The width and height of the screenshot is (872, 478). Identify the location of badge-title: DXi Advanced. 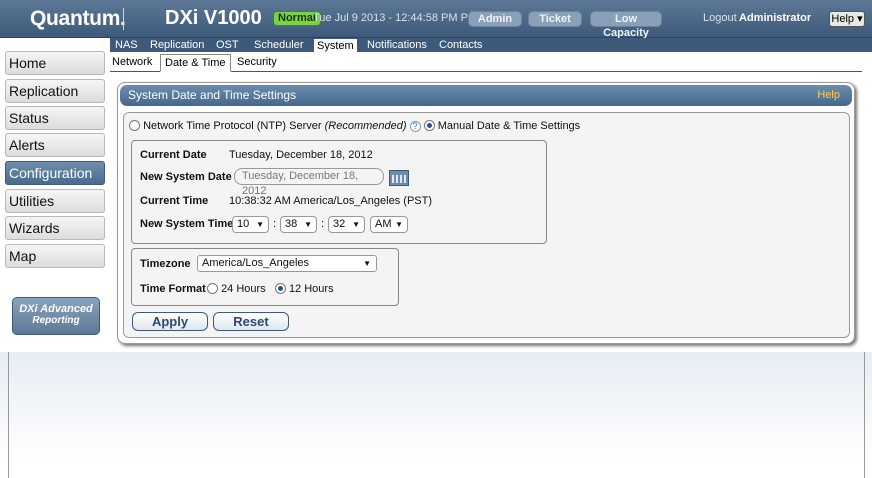
(56, 309).